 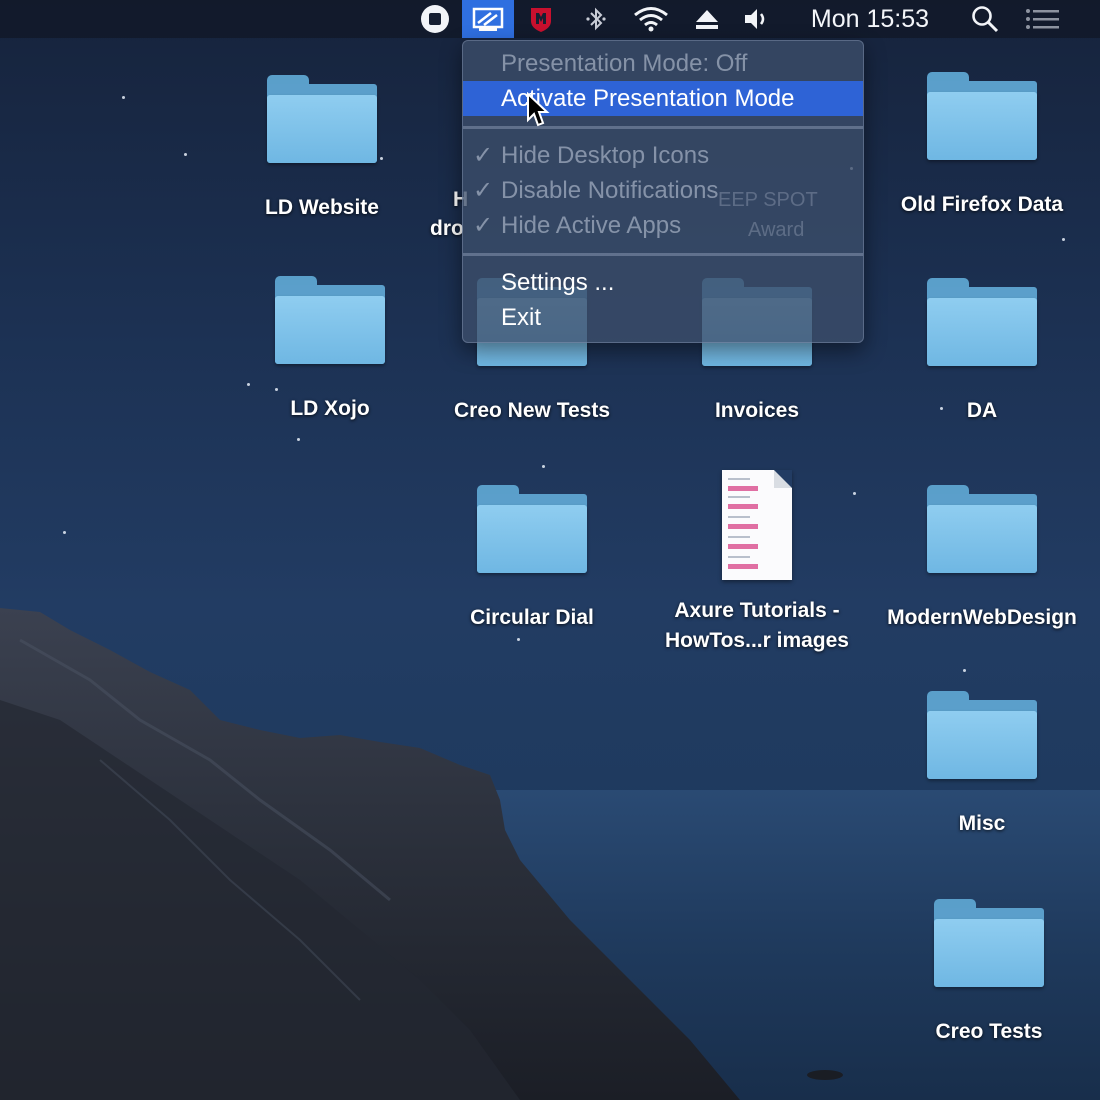 I want to click on icon-label: Misc, so click(x=982, y=823).